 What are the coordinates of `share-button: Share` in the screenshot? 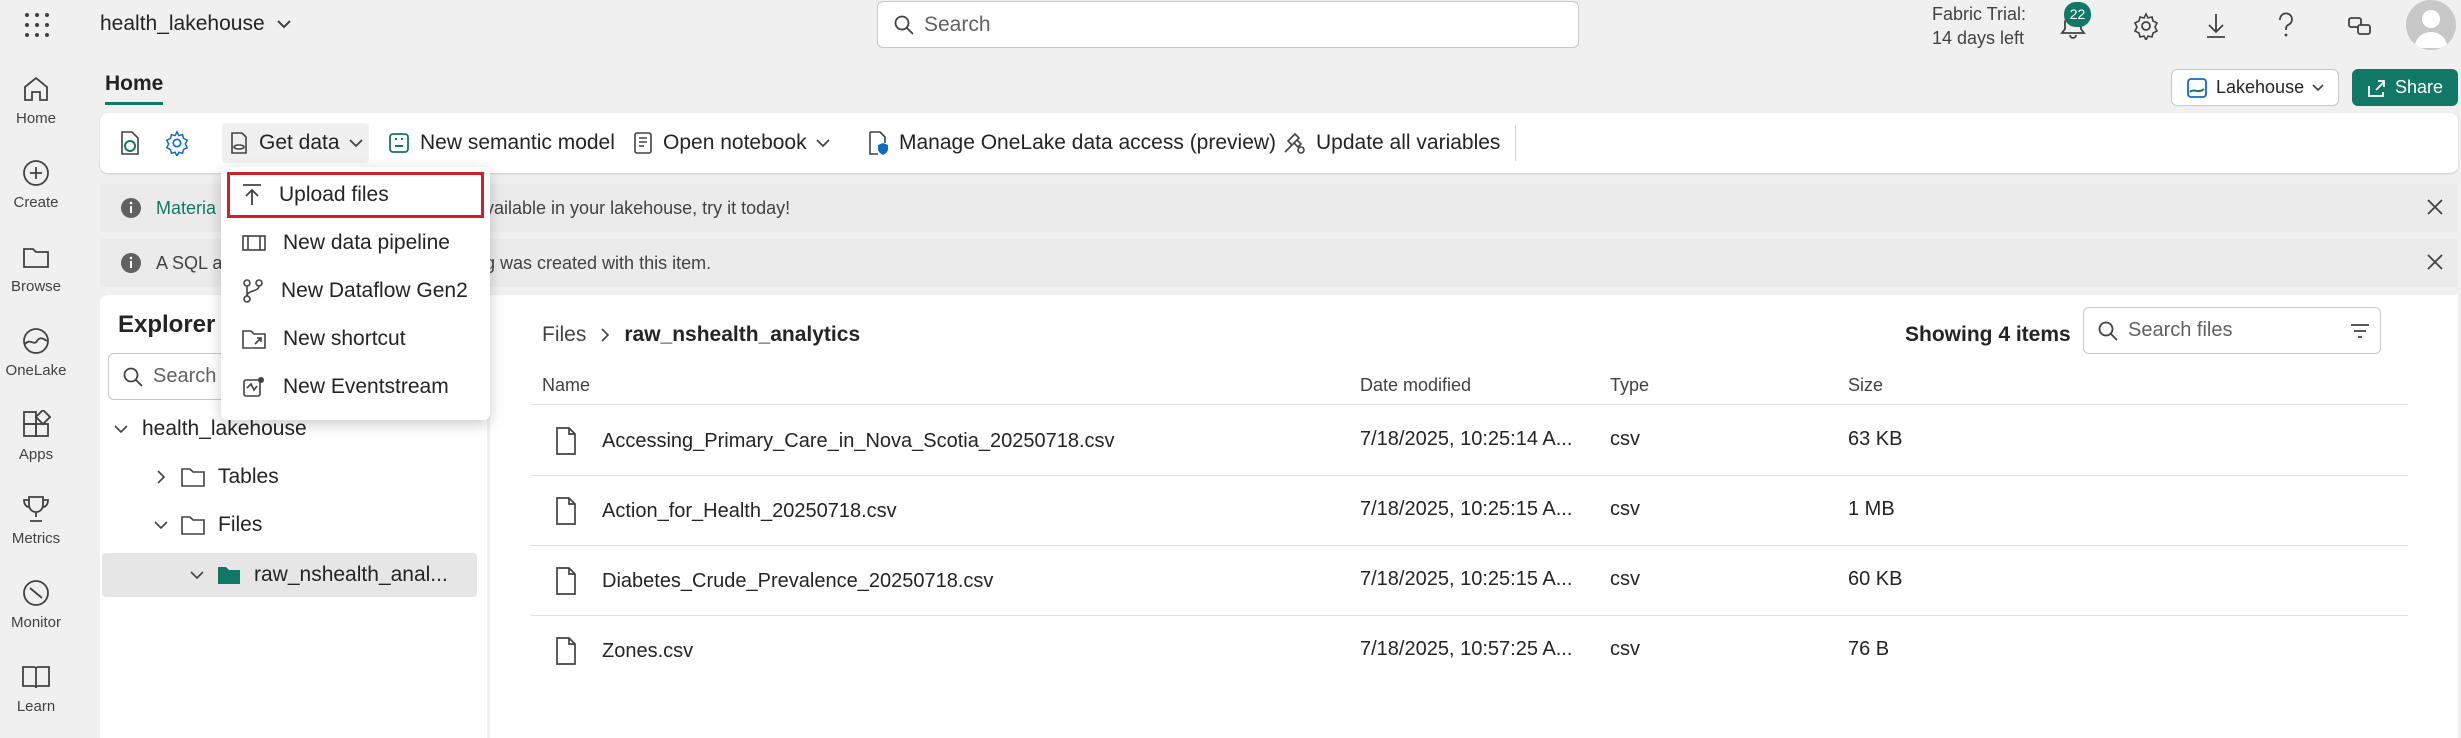 It's located at (2405, 87).